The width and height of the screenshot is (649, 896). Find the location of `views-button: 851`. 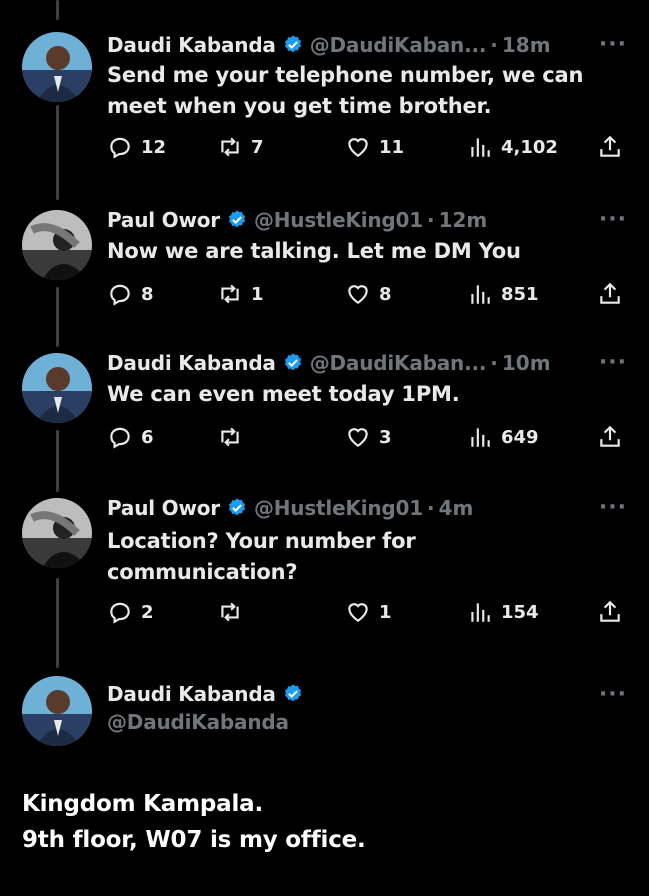

views-button: 851 is located at coordinates (503, 294).